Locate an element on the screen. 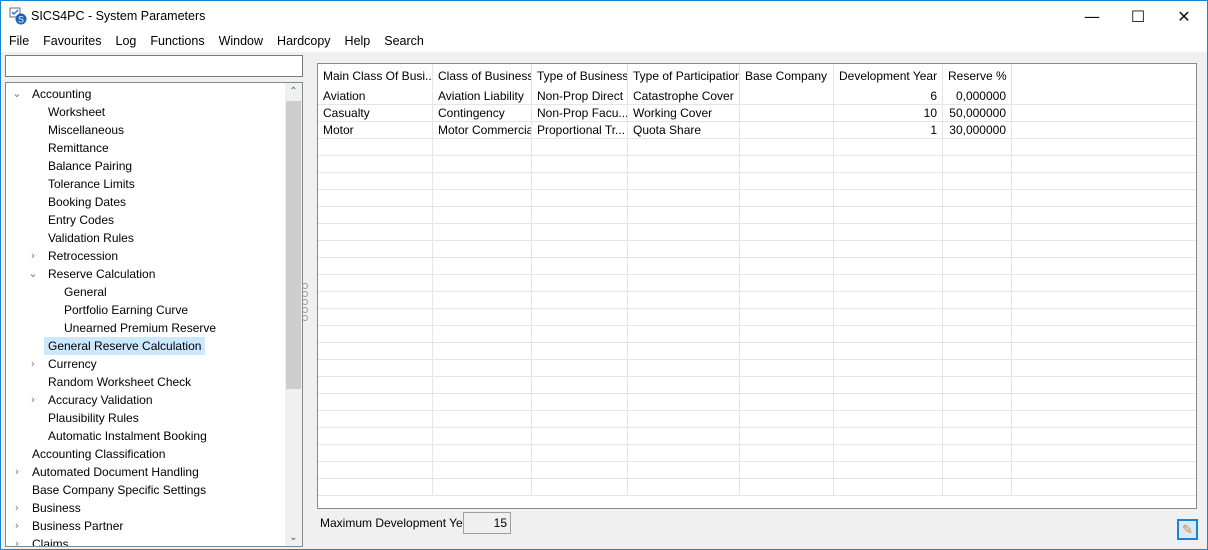 Image resolution: width=1208 pixels, height=550 pixels. tree-item: Automated Document Handling is located at coordinates (115, 472).